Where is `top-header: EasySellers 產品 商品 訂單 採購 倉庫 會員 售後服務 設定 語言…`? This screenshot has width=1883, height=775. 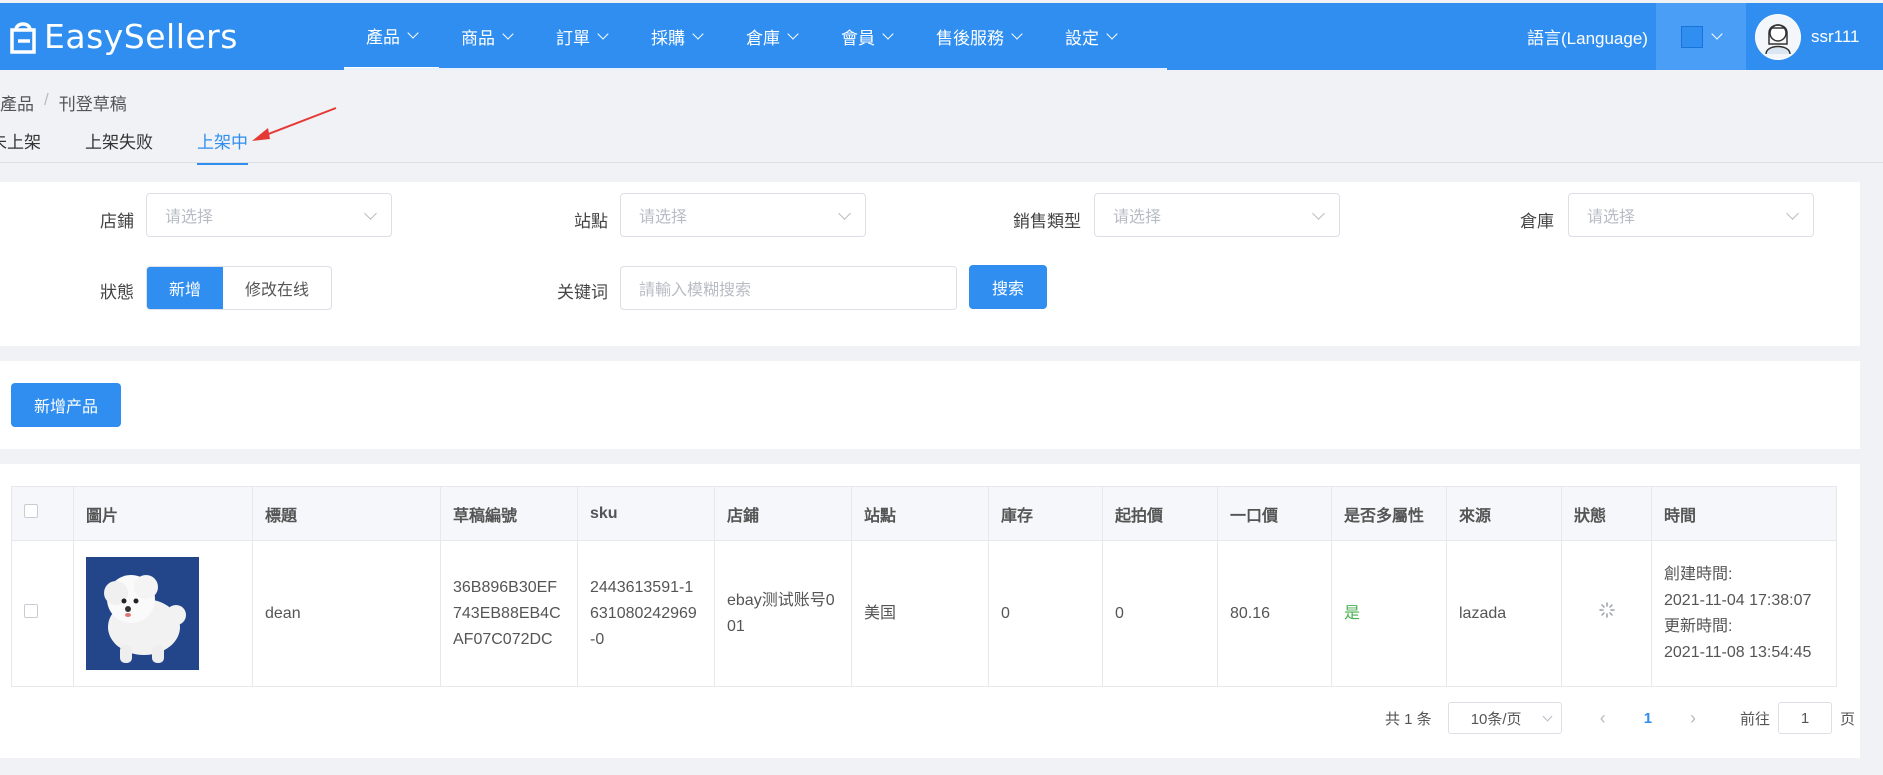 top-header: EasySellers 產品 商品 訂單 採購 倉庫 會員 售後服務 設定 語言… is located at coordinates (941, 36).